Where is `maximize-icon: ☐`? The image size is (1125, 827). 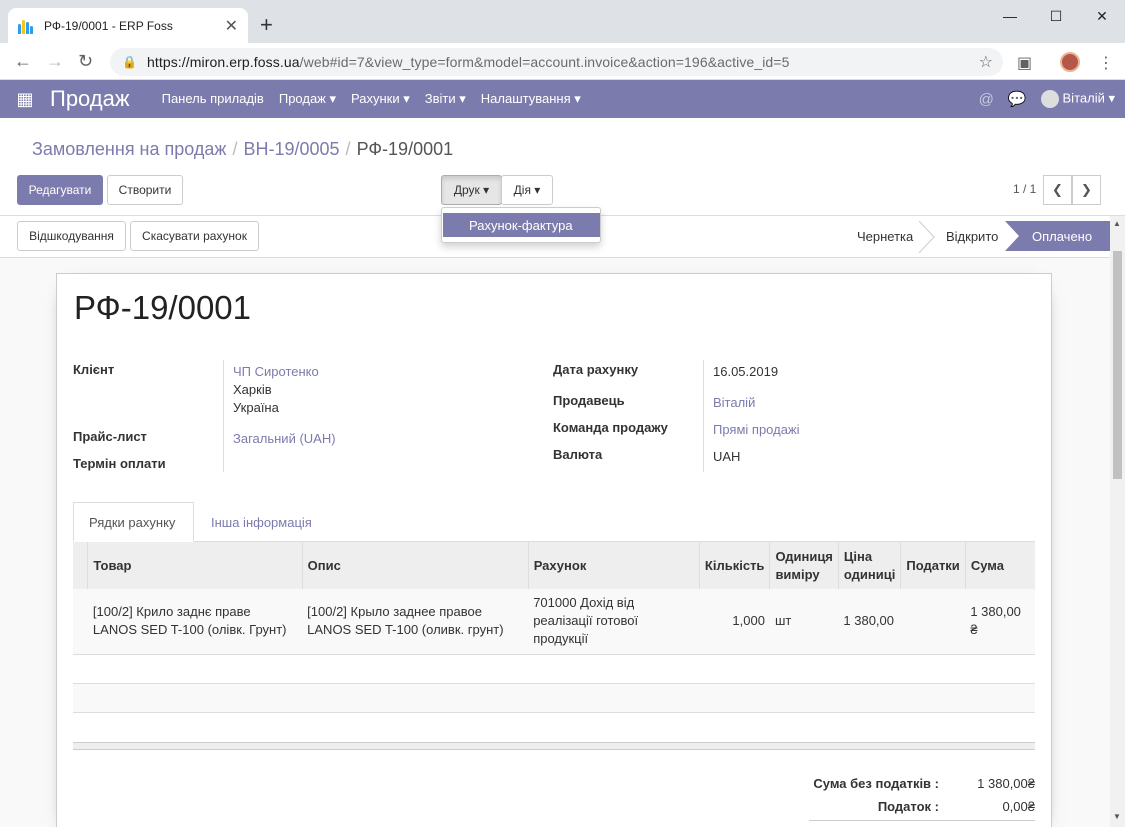 maximize-icon: ☐ is located at coordinates (1056, 16).